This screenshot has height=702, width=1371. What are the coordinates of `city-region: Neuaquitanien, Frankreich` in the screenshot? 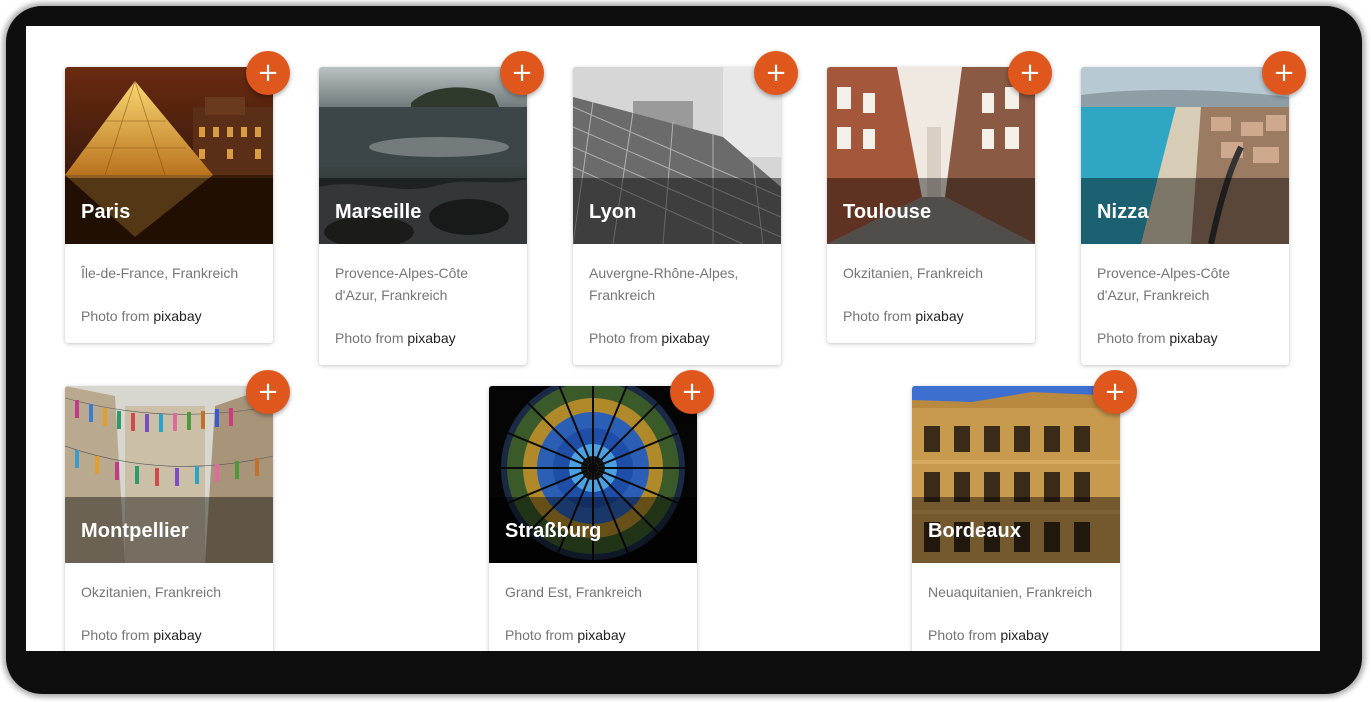 It's located at (1010, 592).